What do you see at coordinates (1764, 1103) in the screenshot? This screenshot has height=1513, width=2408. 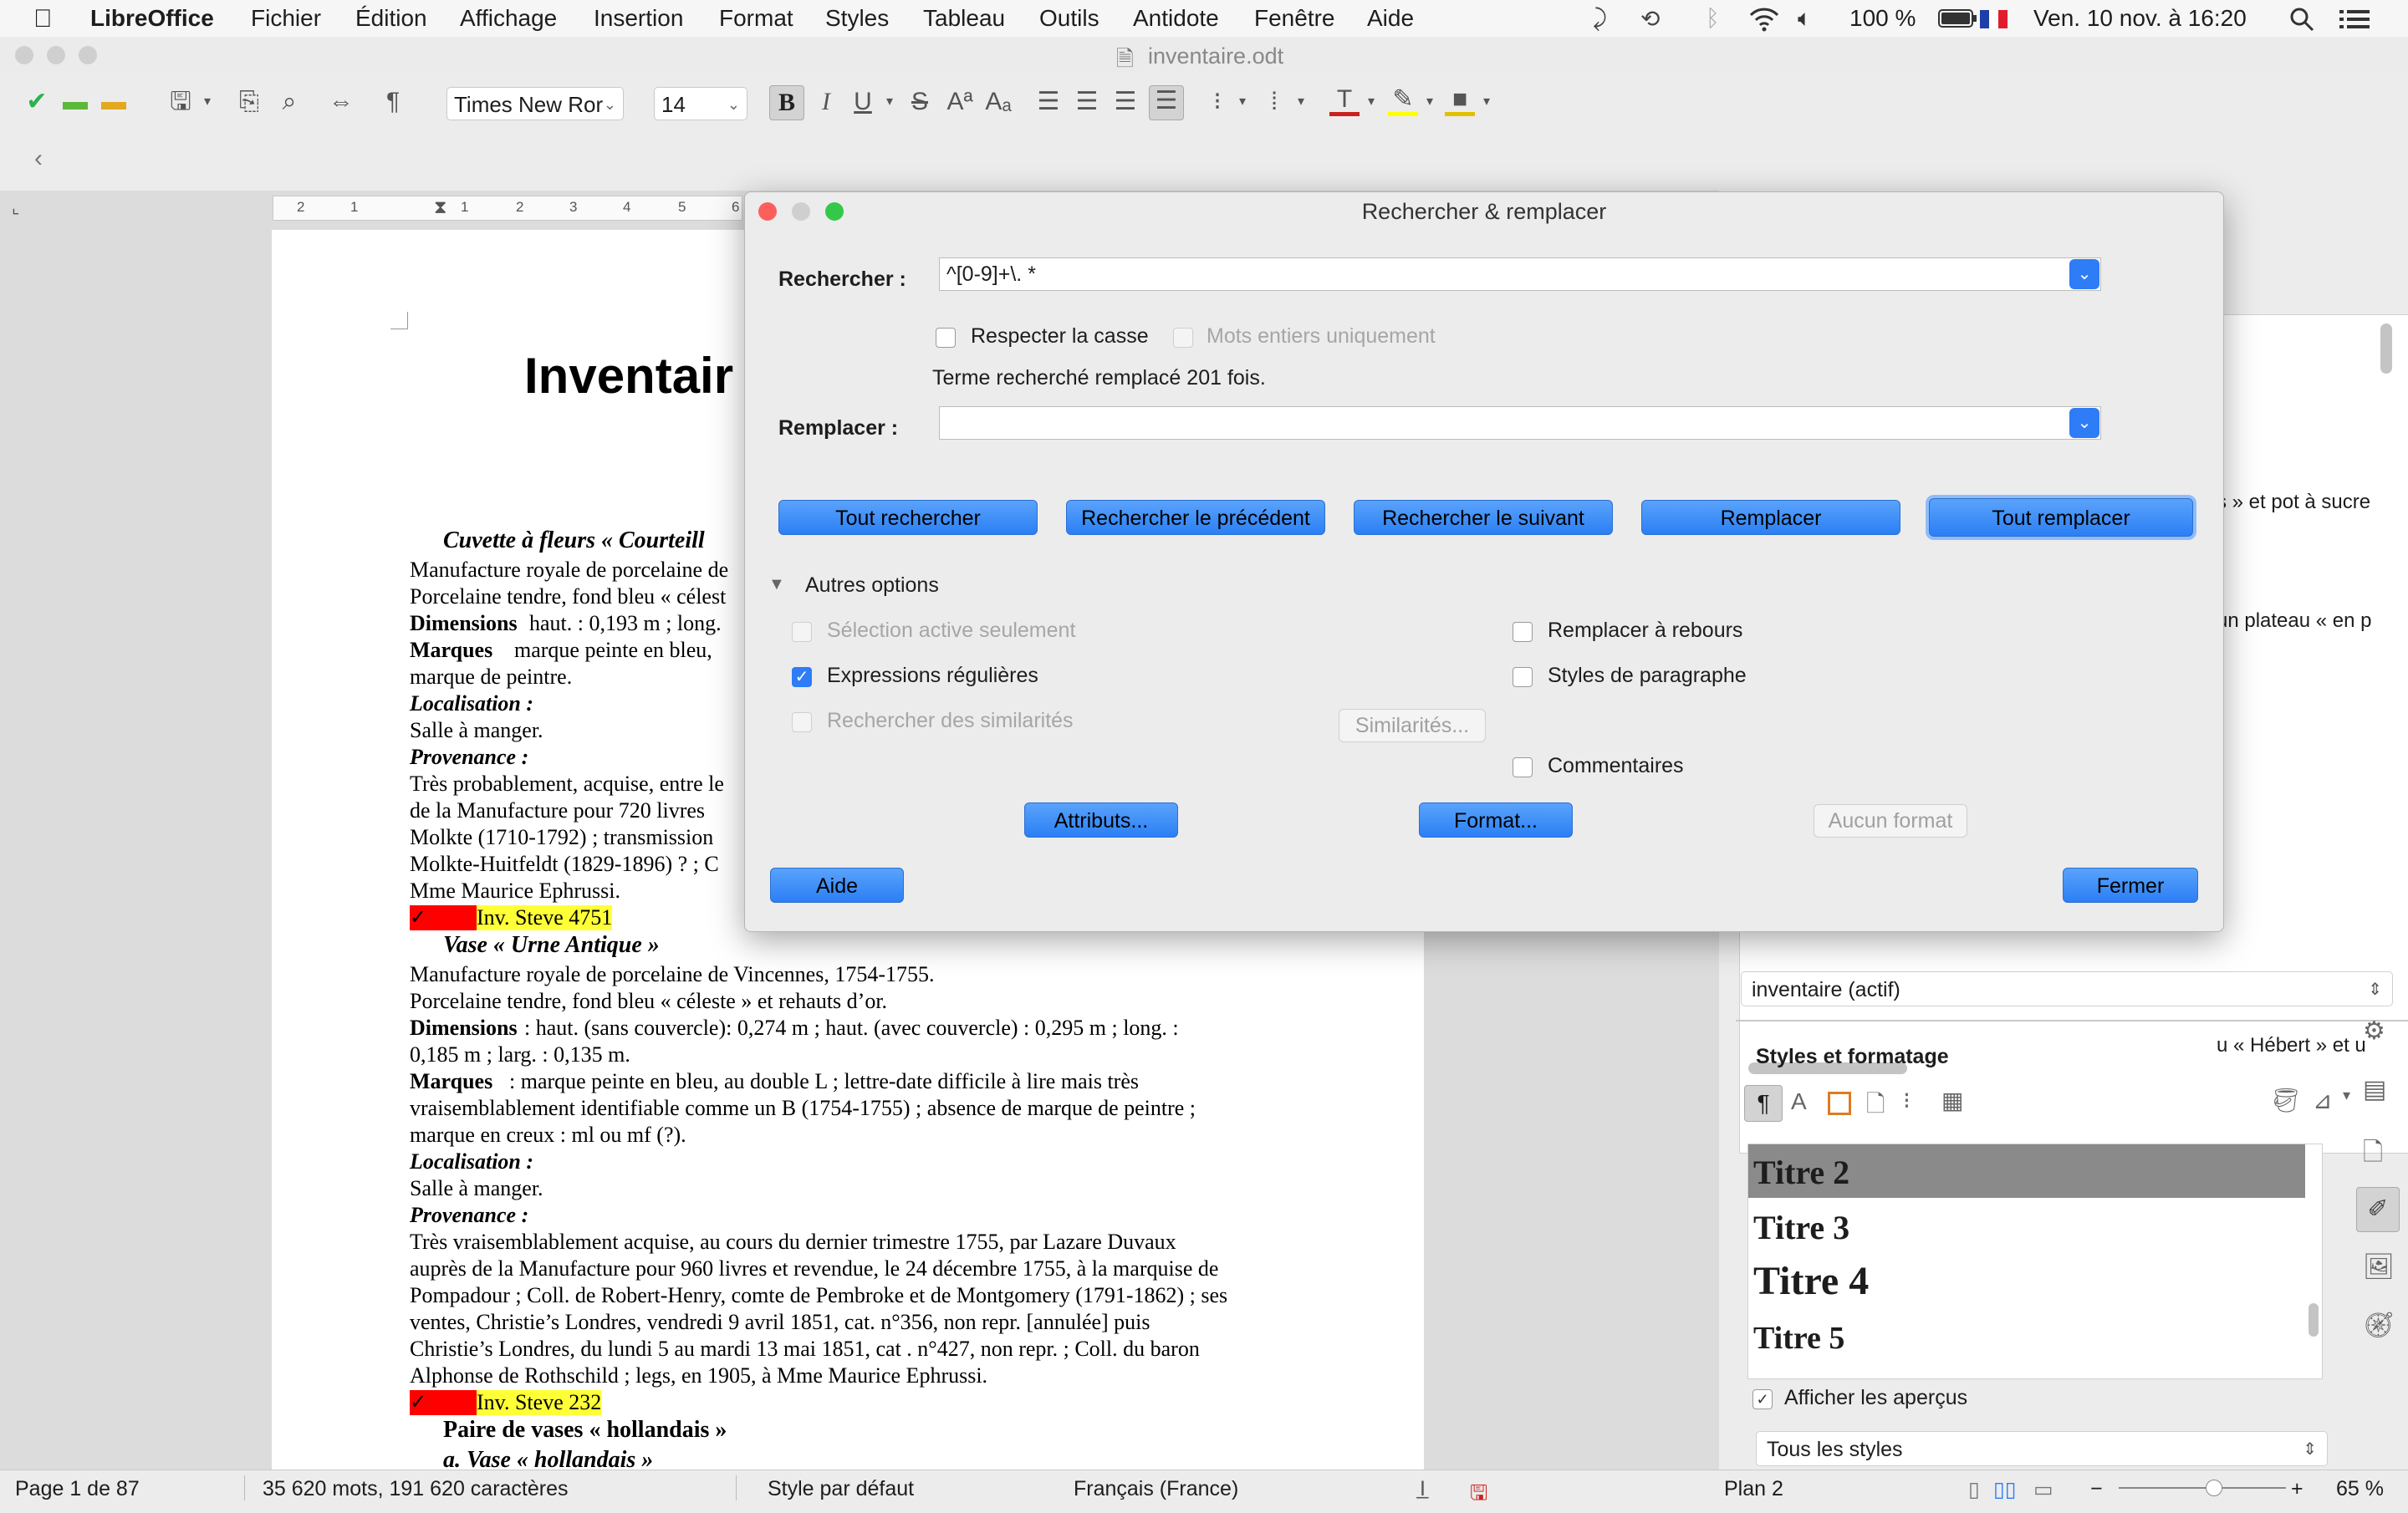 I see `paragraph-styles-icon: ¶` at bounding box center [1764, 1103].